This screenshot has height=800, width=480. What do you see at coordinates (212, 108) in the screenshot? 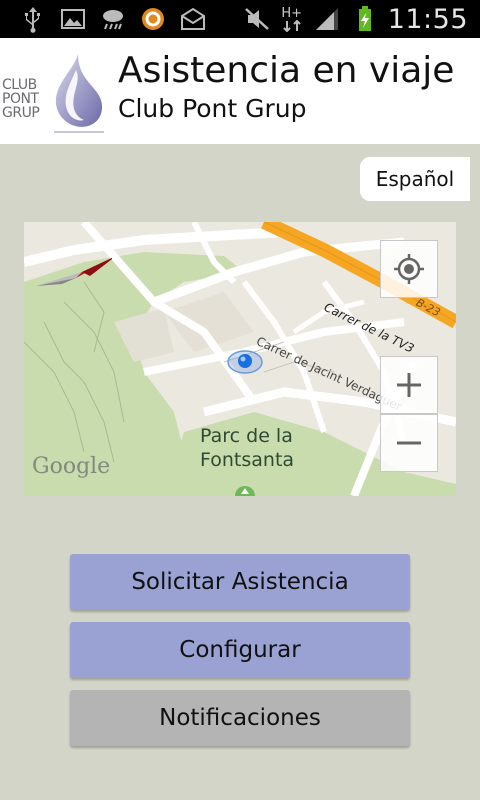
I see `app-subtitle: Club Pont Grup` at bounding box center [212, 108].